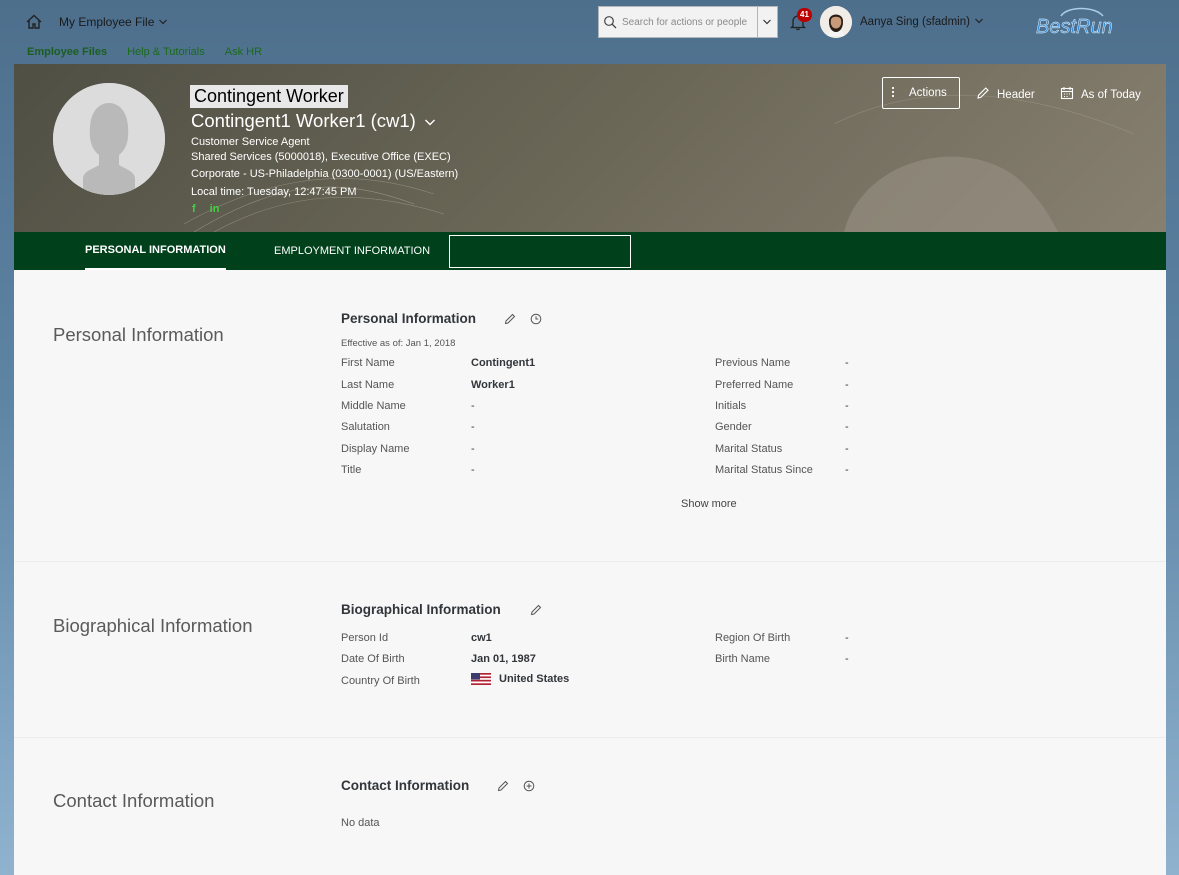 Image resolution: width=1179 pixels, height=875 pixels. I want to click on field-label-previous-name: Previous Name, so click(753, 363).